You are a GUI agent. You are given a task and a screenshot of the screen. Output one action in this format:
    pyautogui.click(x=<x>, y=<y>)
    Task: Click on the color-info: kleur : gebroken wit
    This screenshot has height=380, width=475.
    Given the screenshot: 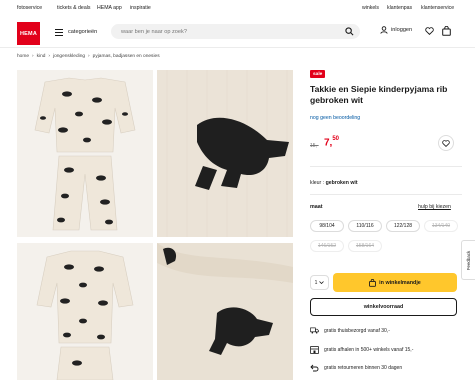 What is the action you would take?
    pyautogui.click(x=334, y=183)
    